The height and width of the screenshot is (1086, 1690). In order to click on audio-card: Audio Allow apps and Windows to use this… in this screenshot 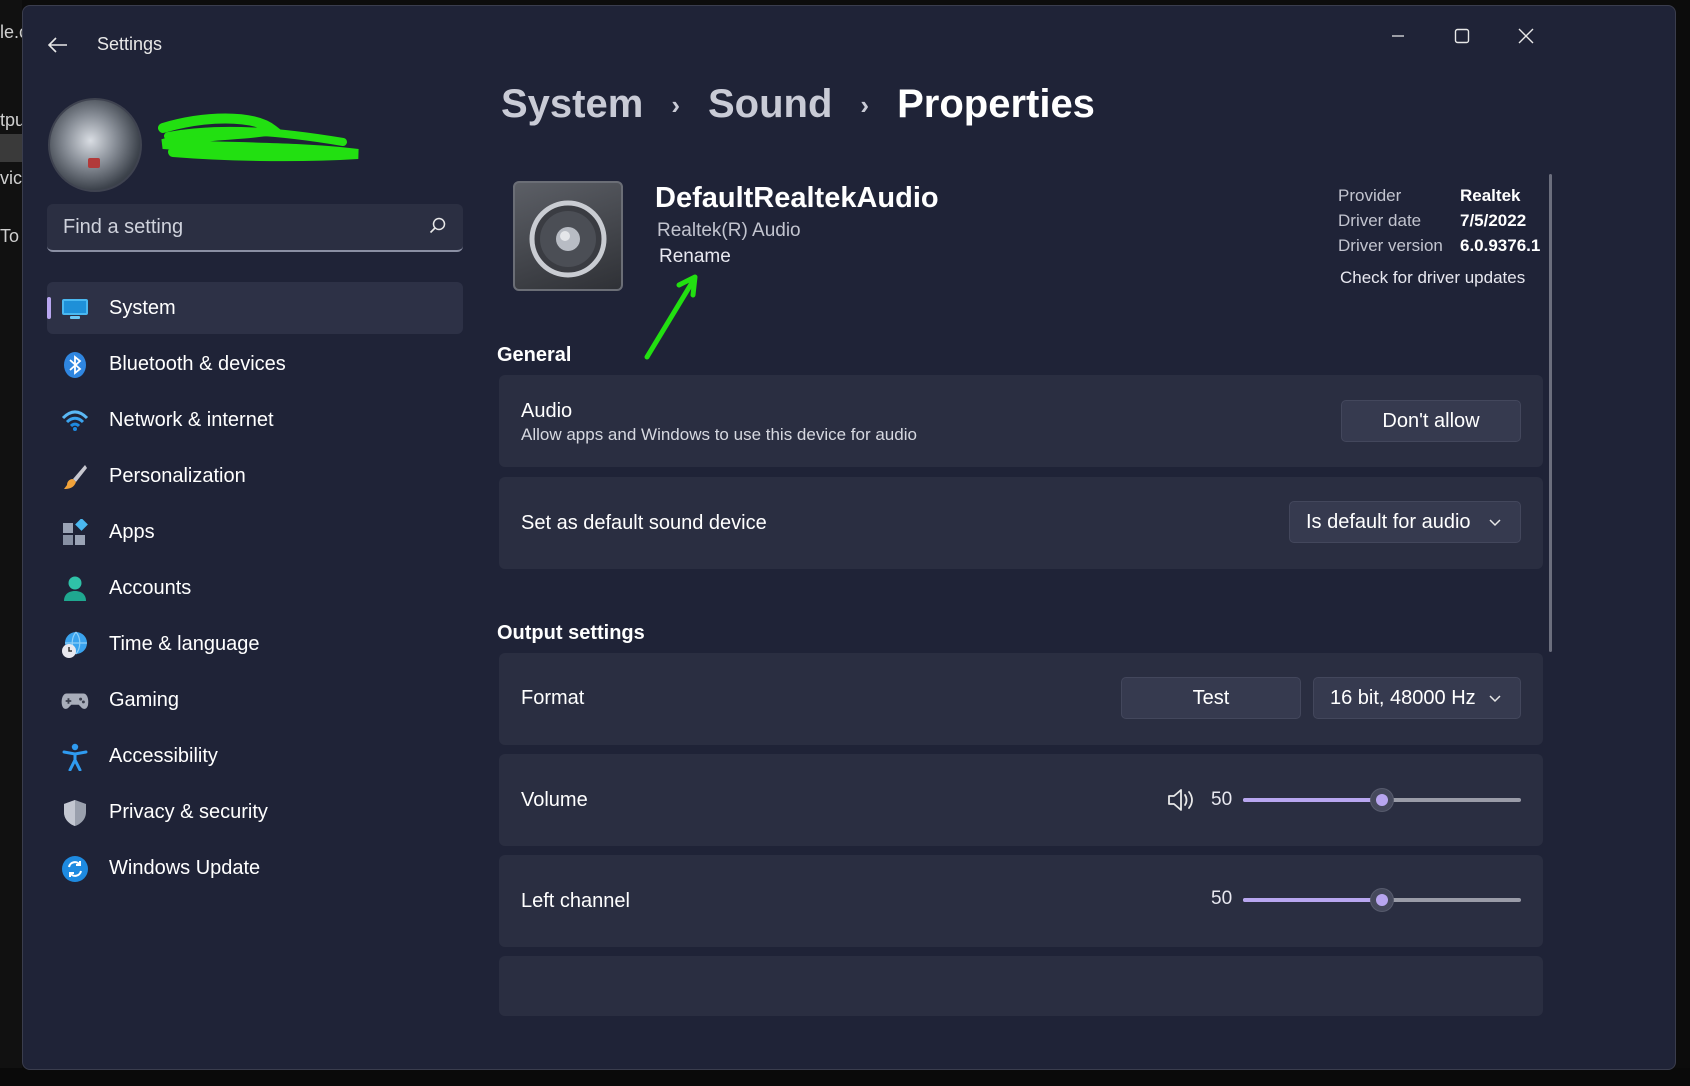, I will do `click(1021, 421)`.